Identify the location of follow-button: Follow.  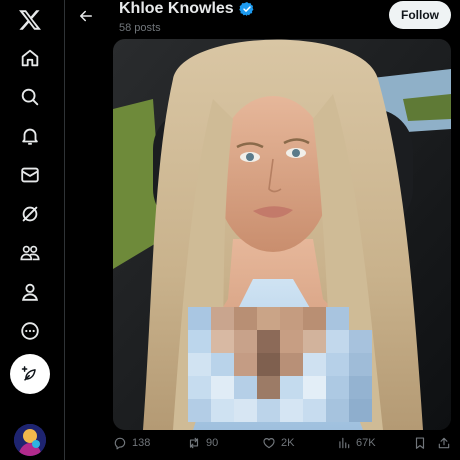
(420, 15).